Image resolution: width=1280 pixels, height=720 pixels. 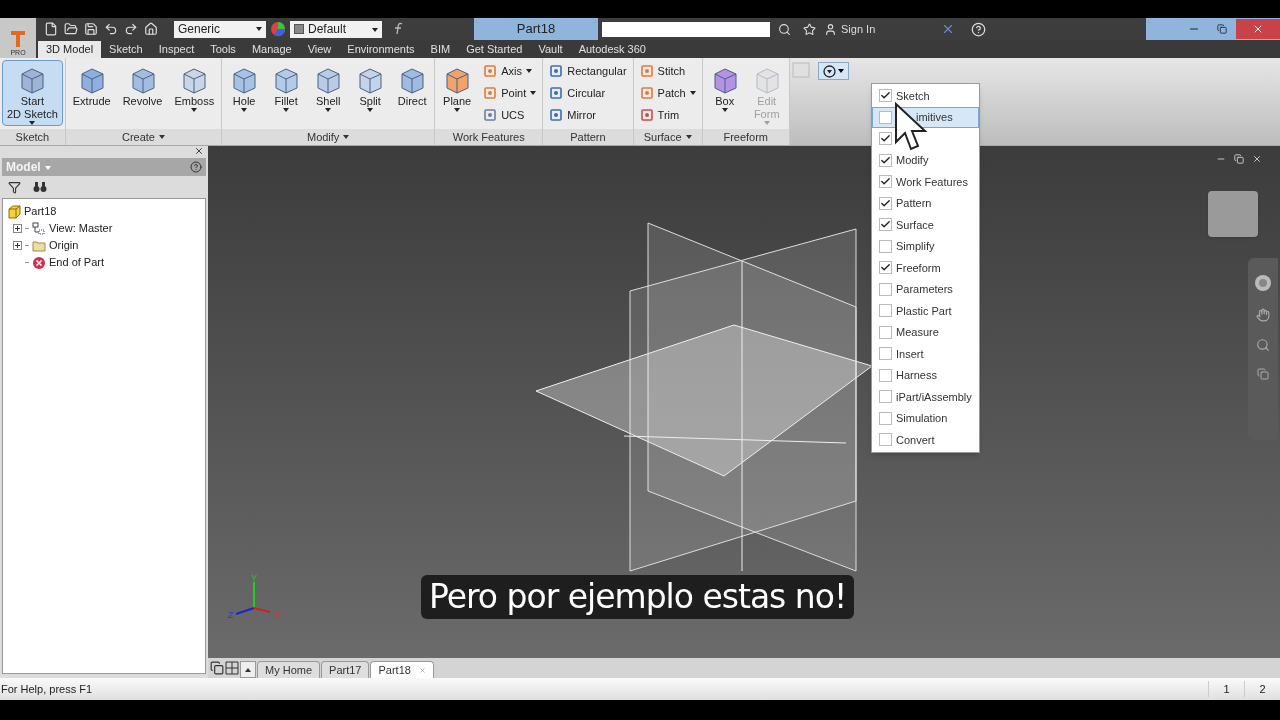 I want to click on restore-icon, so click(x=1239, y=159).